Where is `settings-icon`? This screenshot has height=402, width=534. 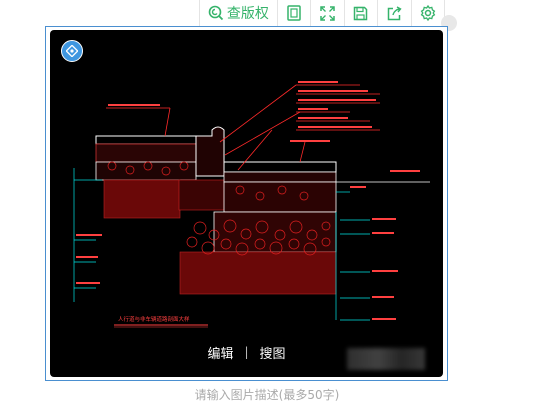
settings-icon is located at coordinates (428, 13).